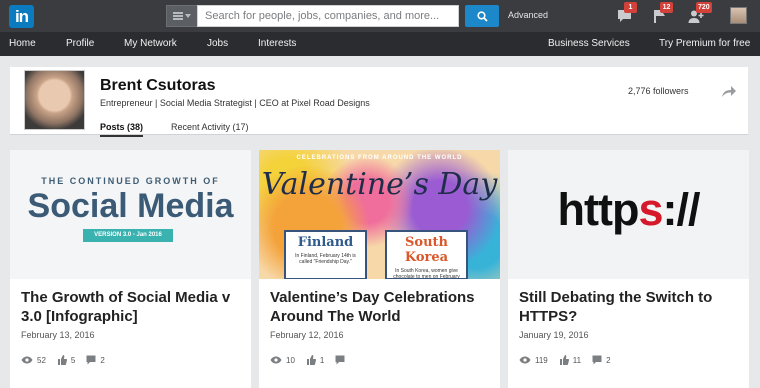 This screenshot has height=388, width=760. Describe the element at coordinates (322, 360) in the screenshot. I see `likes-count: 1` at that location.